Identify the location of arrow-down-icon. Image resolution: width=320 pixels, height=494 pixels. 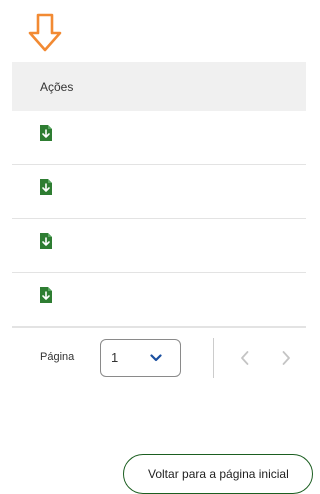
(45, 32).